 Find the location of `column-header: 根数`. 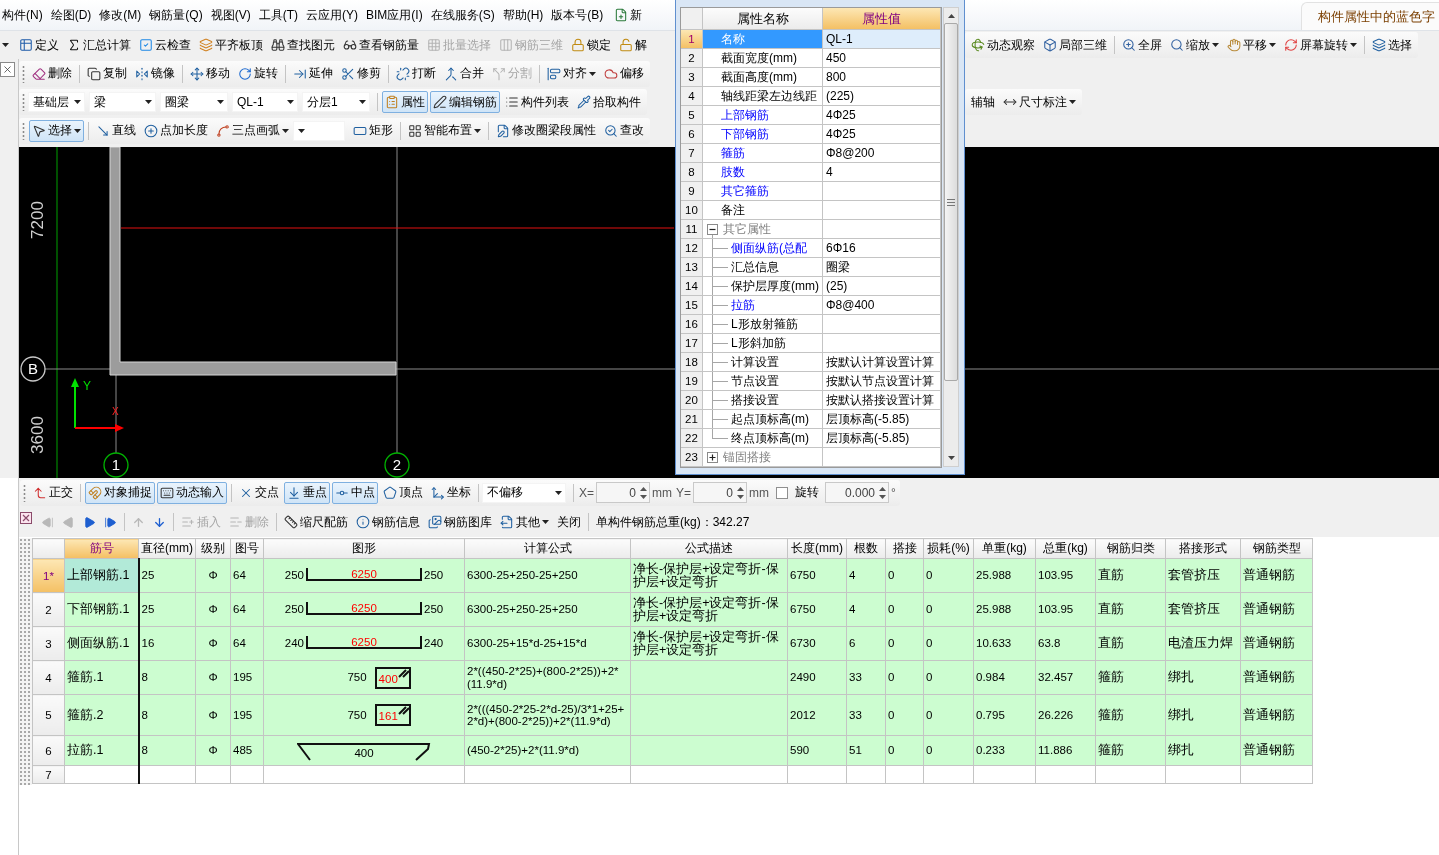

column-header: 根数 is located at coordinates (866, 548).